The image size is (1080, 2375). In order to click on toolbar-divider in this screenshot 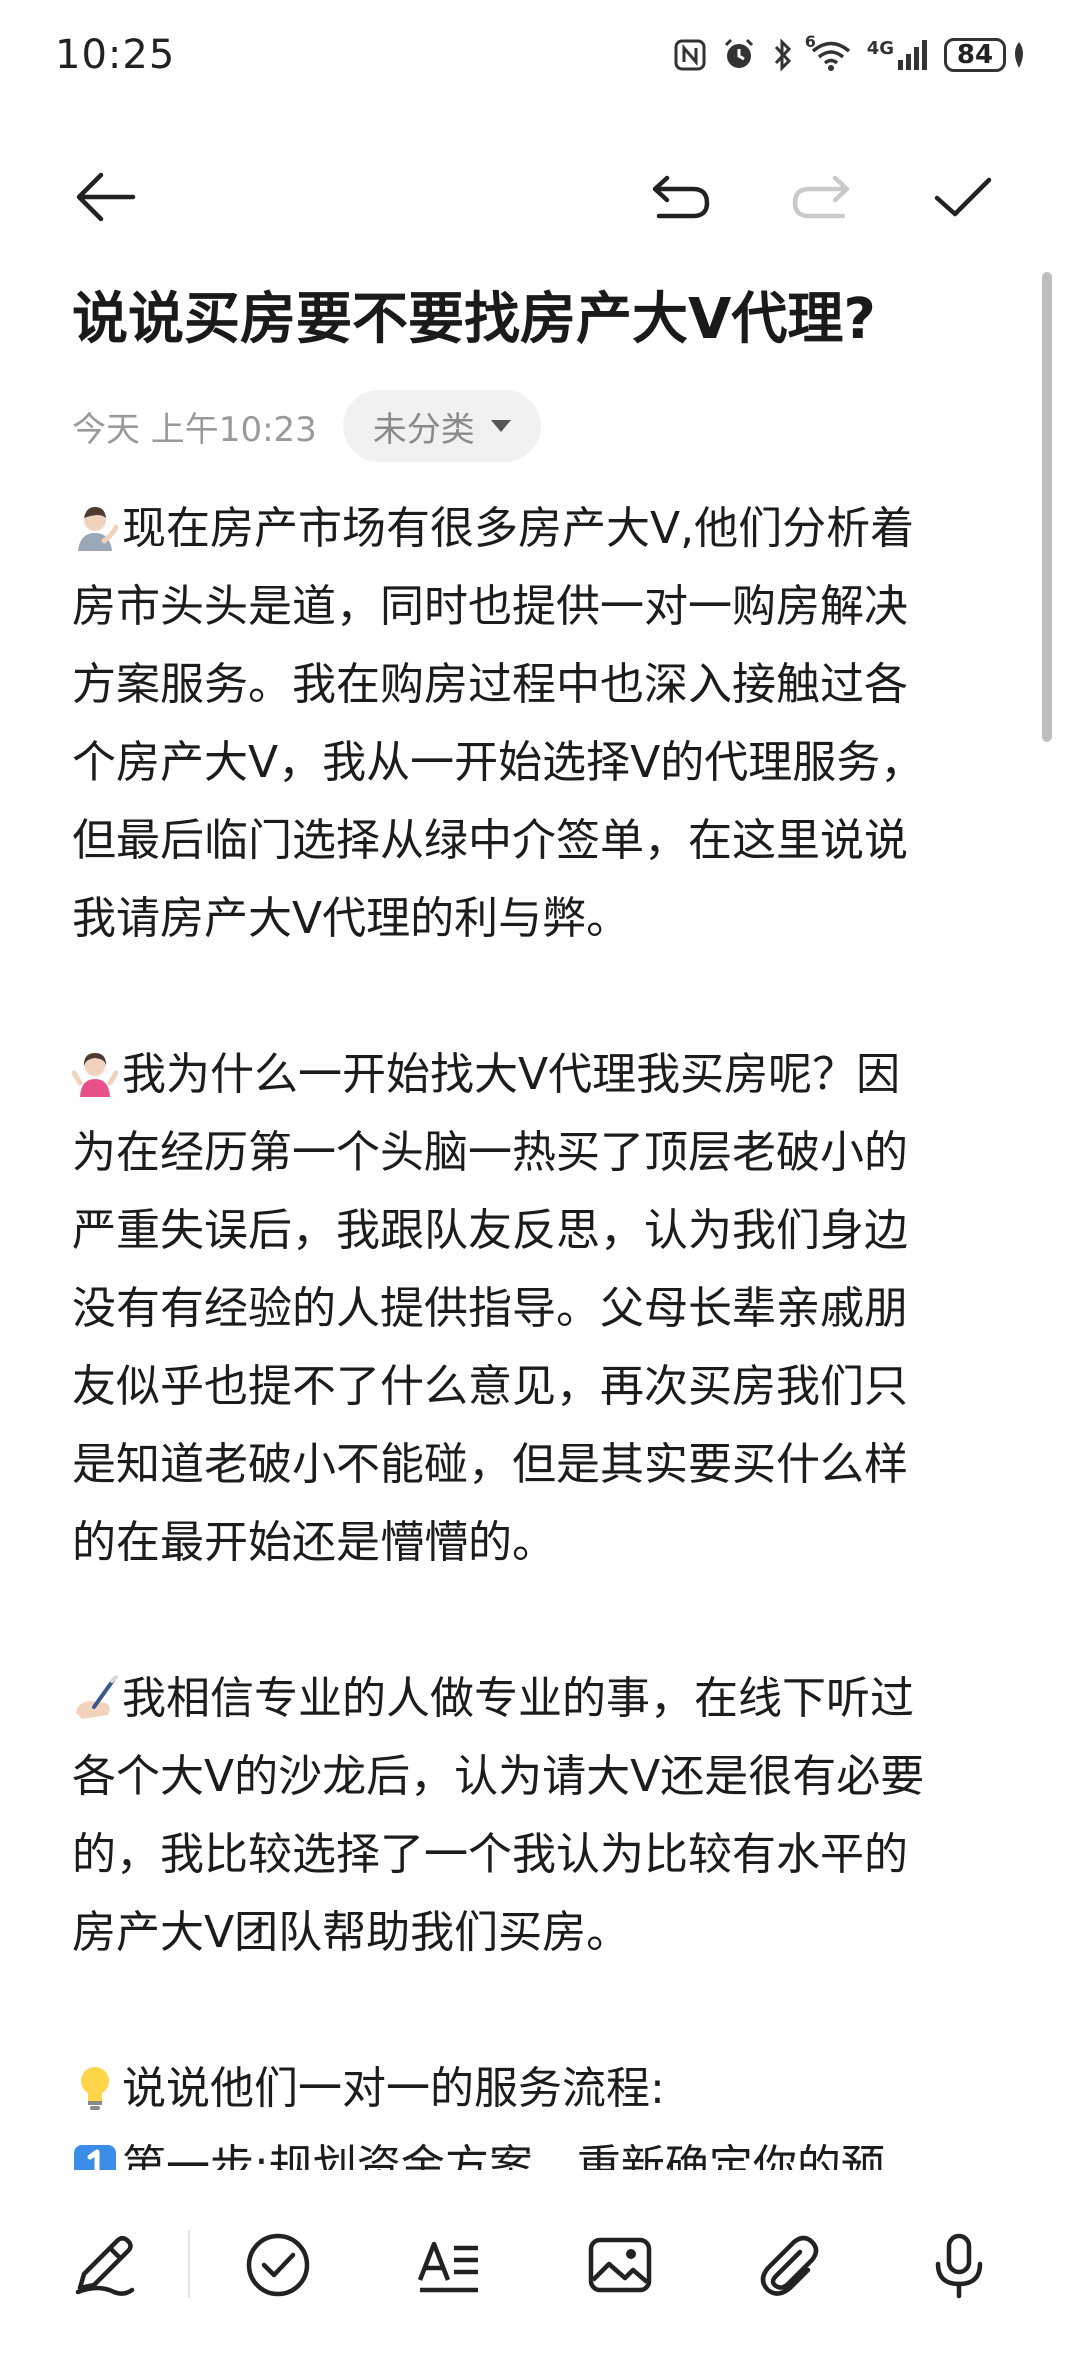, I will do `click(189, 2264)`.